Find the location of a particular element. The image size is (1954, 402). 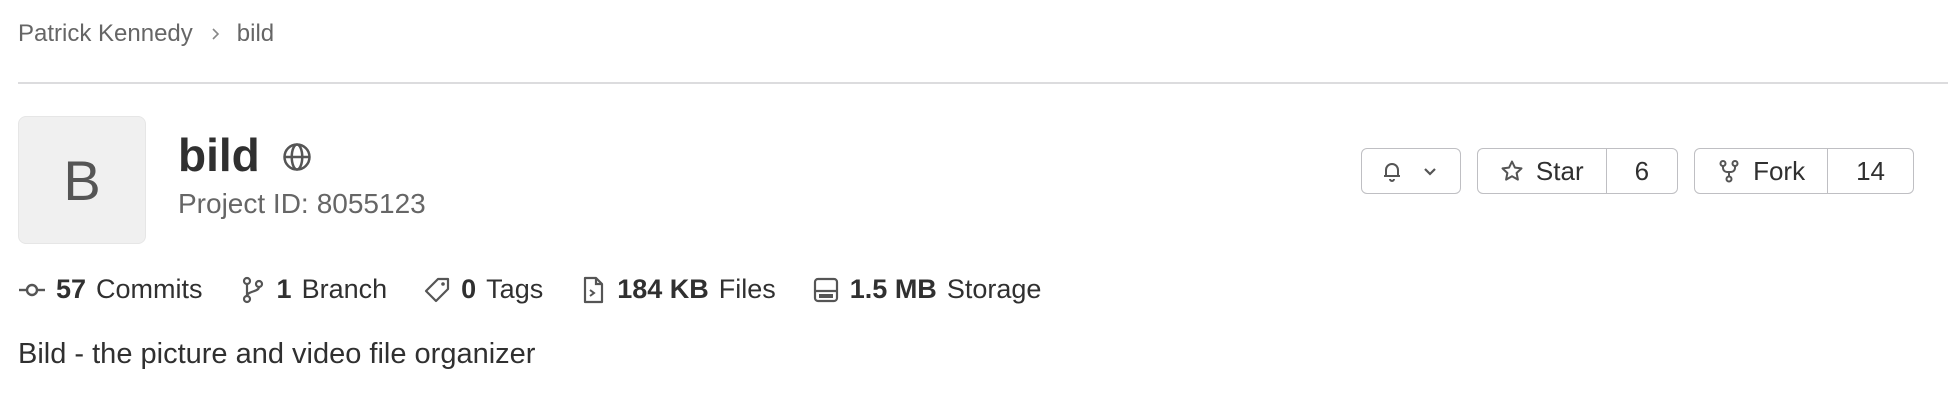

stat-files-label: Files is located at coordinates (747, 289).